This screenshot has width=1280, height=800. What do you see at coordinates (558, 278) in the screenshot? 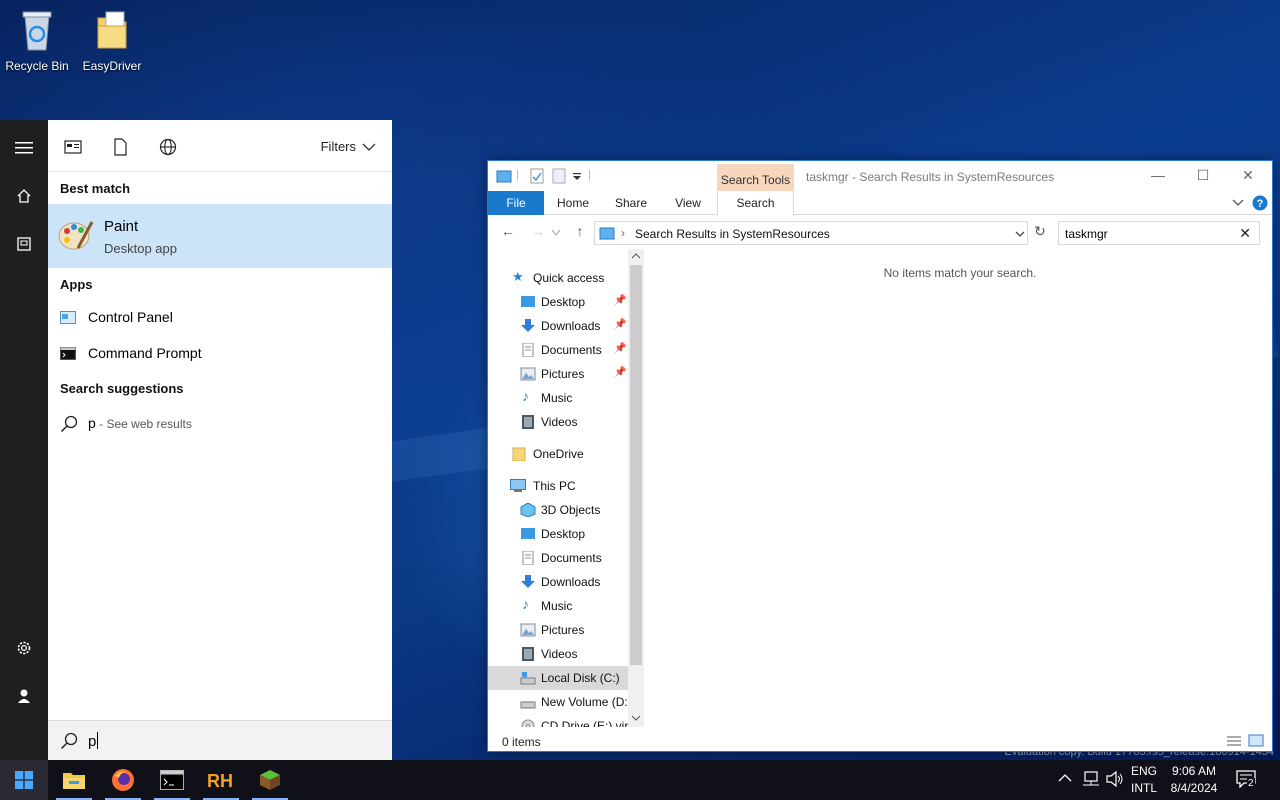
I see `nav-quick-access: ★ Quick access` at bounding box center [558, 278].